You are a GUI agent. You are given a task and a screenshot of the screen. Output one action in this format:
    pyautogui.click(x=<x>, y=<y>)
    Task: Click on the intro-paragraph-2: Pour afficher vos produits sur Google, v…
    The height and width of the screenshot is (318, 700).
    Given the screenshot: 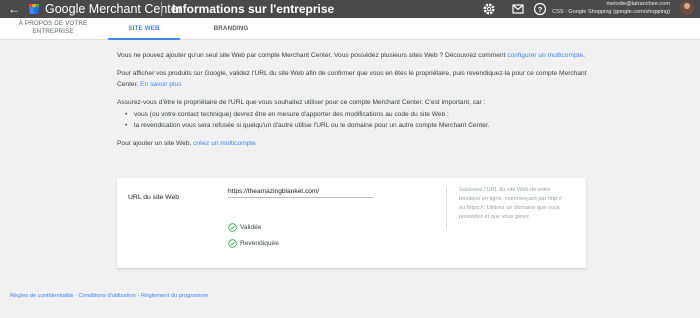 What is the action you would take?
    pyautogui.click(x=352, y=79)
    